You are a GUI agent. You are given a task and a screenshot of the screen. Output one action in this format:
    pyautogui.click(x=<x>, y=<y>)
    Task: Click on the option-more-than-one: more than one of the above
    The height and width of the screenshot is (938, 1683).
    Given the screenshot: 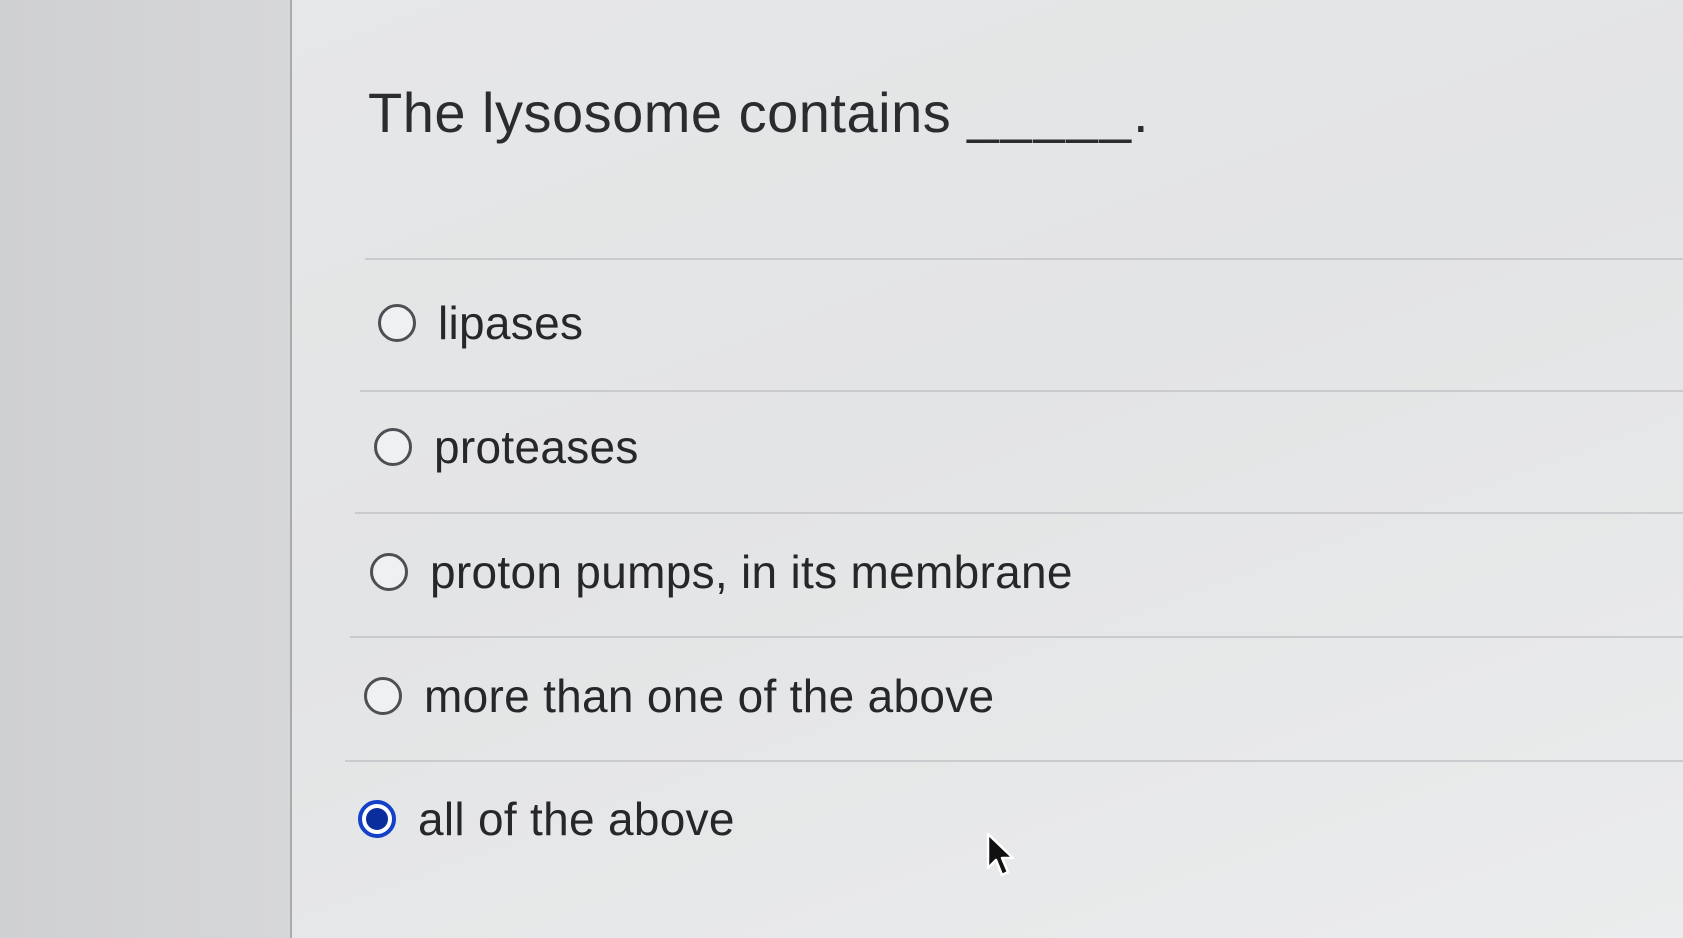 What is the action you would take?
    pyautogui.click(x=679, y=696)
    